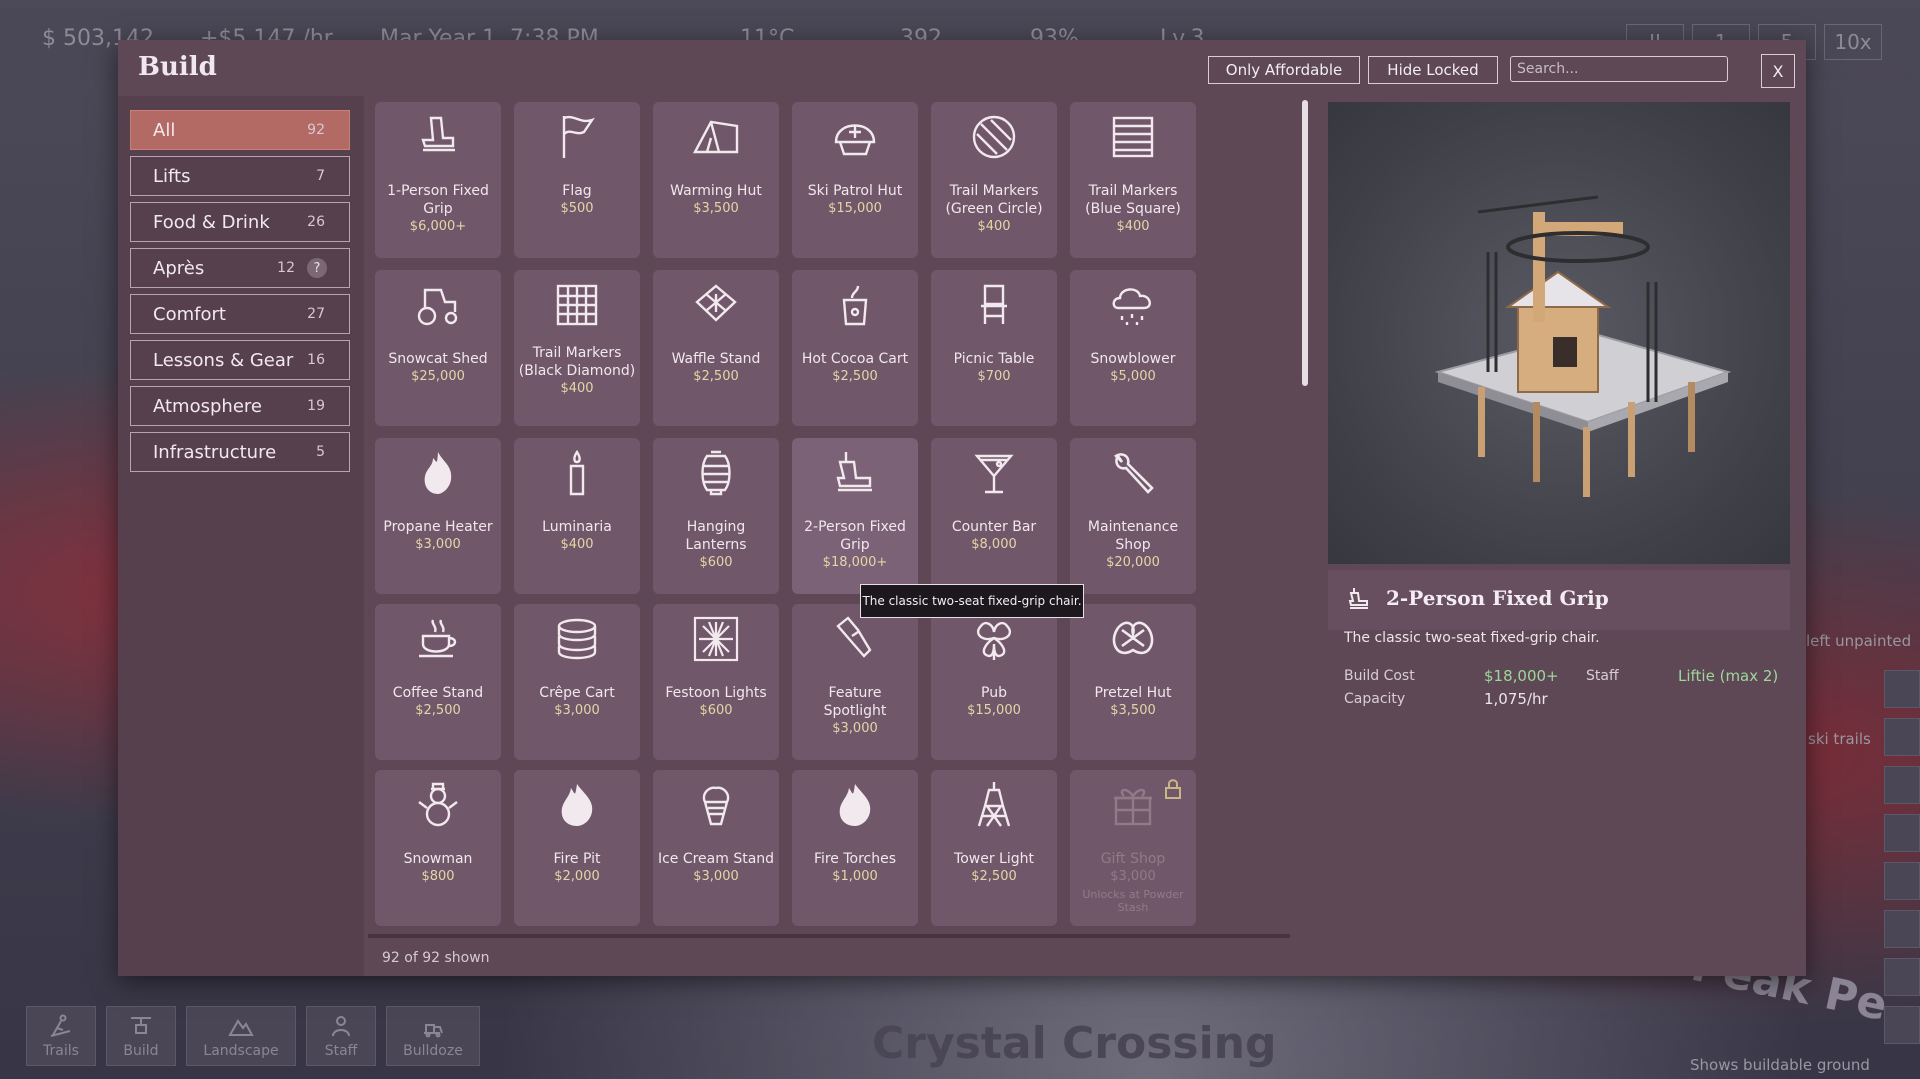 The width and height of the screenshot is (1920, 1079). I want to click on build-item-2-person-fixed-grip: 2-Person Fixed Grip $18,000+, so click(855, 516).